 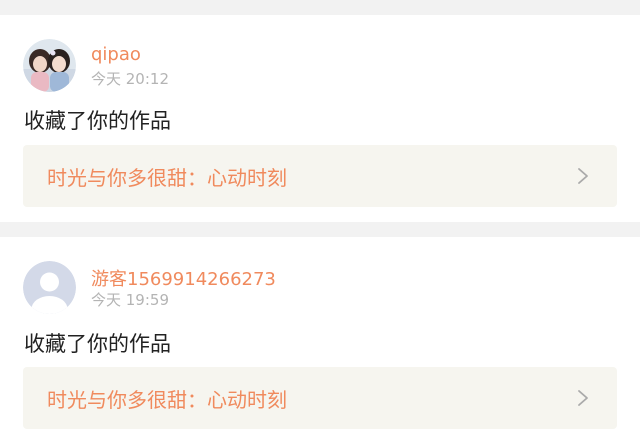 I want to click on username: 游客1569914266273, so click(x=183, y=278).